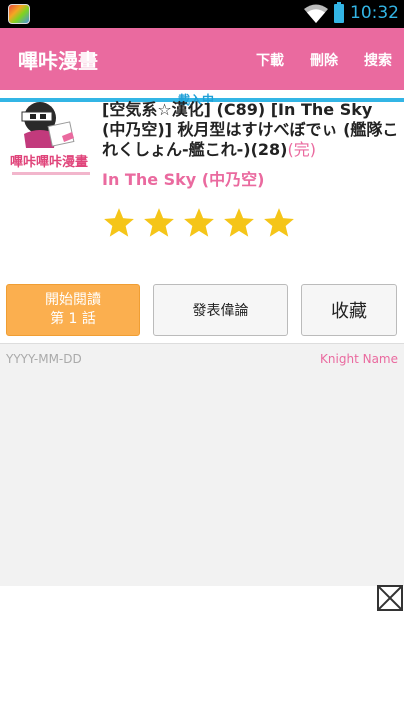 The height and width of the screenshot is (720, 404). What do you see at coordinates (390, 598) in the screenshot?
I see `close-ad-icon` at bounding box center [390, 598].